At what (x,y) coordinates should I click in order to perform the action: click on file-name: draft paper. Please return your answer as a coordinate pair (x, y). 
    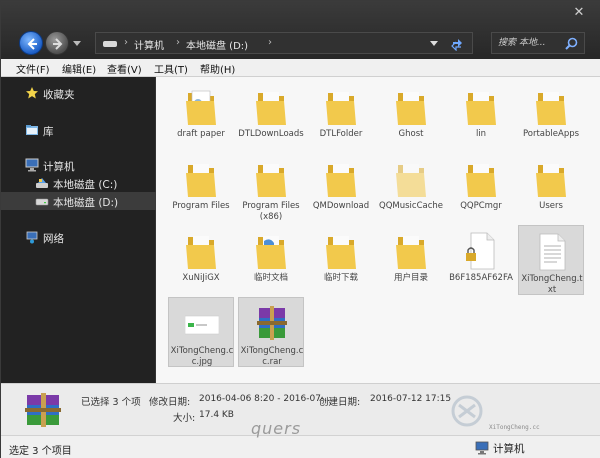
    Looking at the image, I should click on (201, 134).